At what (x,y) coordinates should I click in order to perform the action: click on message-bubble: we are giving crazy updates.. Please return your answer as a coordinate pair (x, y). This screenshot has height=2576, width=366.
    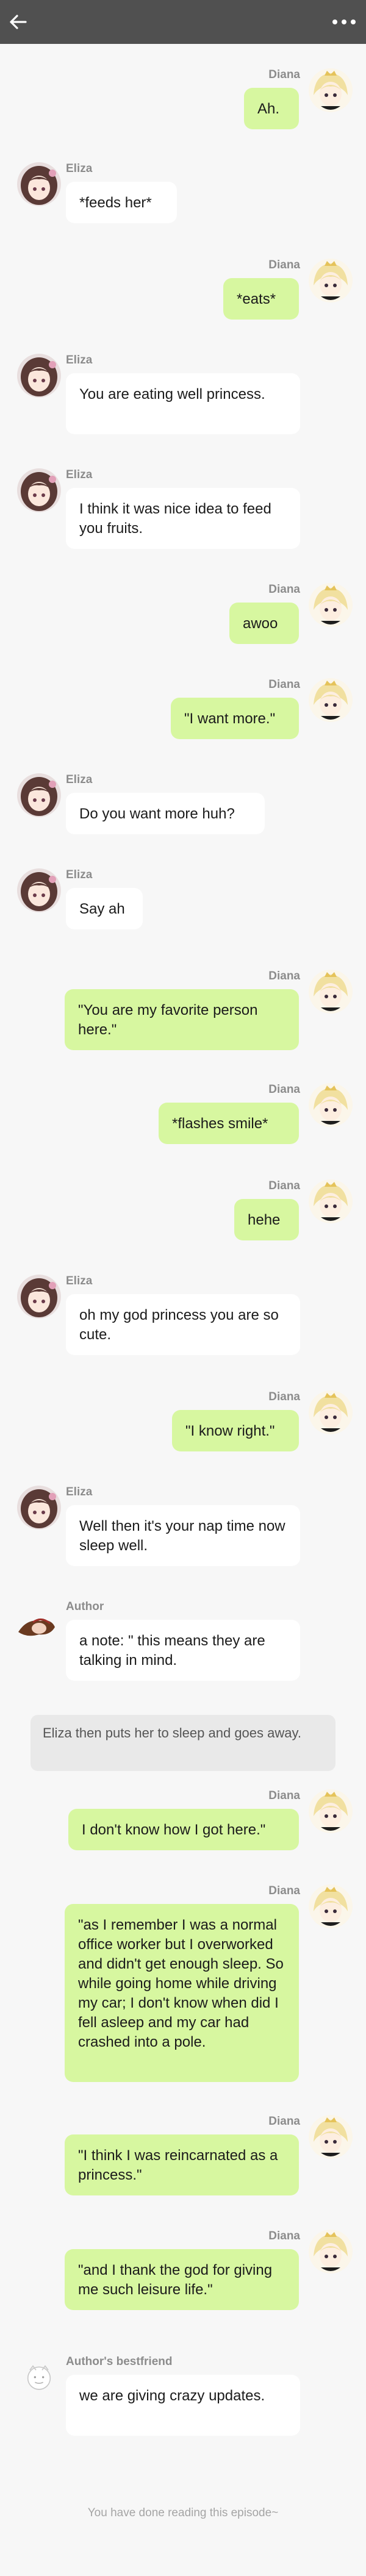
    Looking at the image, I should click on (183, 2405).